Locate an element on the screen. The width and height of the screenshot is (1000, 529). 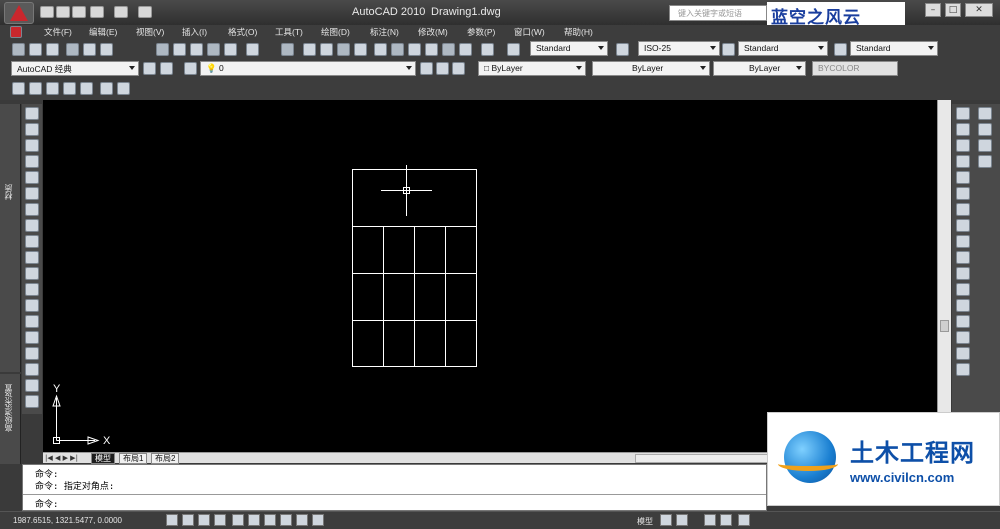
dim-style-icon is located at coordinates (622, 49).